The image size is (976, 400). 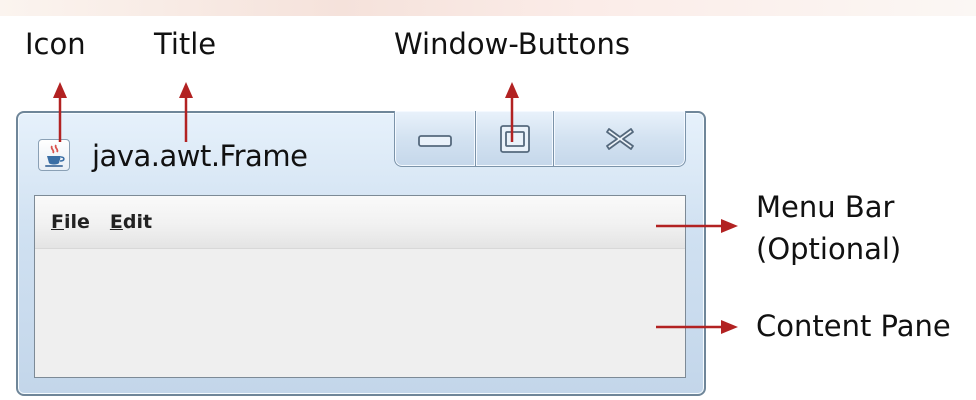 I want to click on minimize-icon, so click(x=435, y=140).